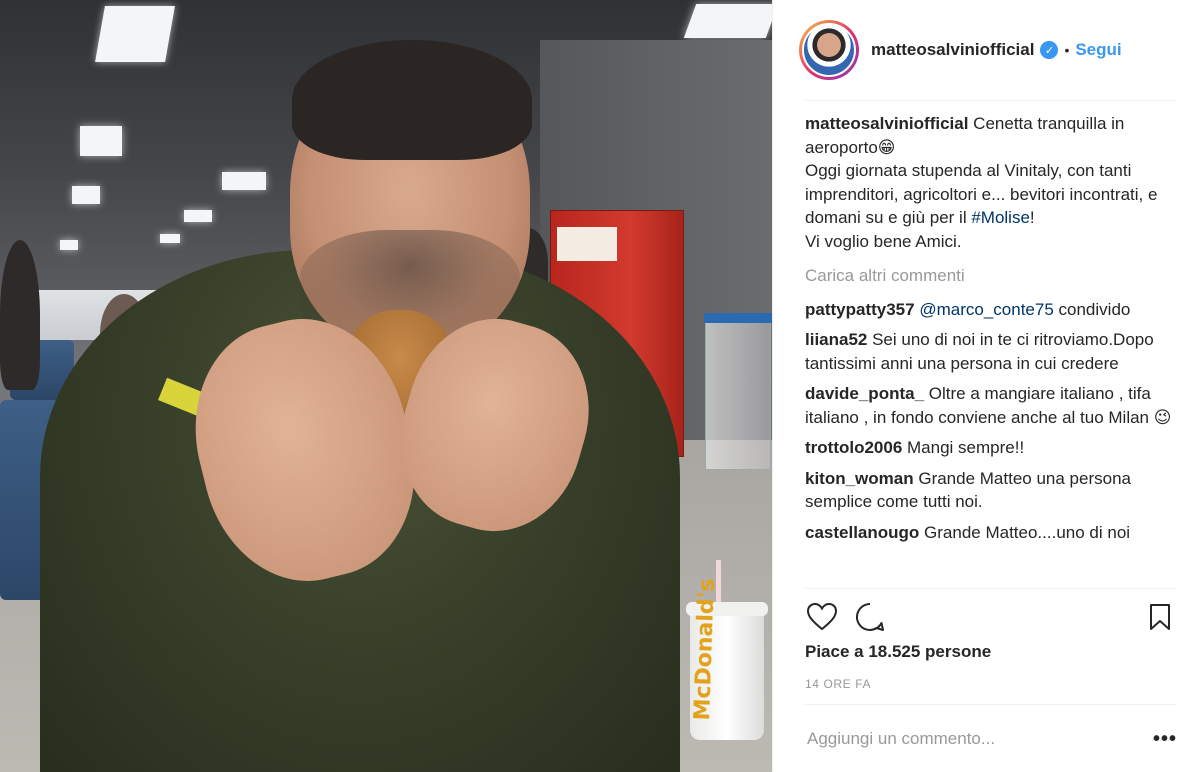 The width and height of the screenshot is (1200, 772). Describe the element at coordinates (991, 276) in the screenshot. I see `load-more-comments-link: Carica altri commenti` at that location.